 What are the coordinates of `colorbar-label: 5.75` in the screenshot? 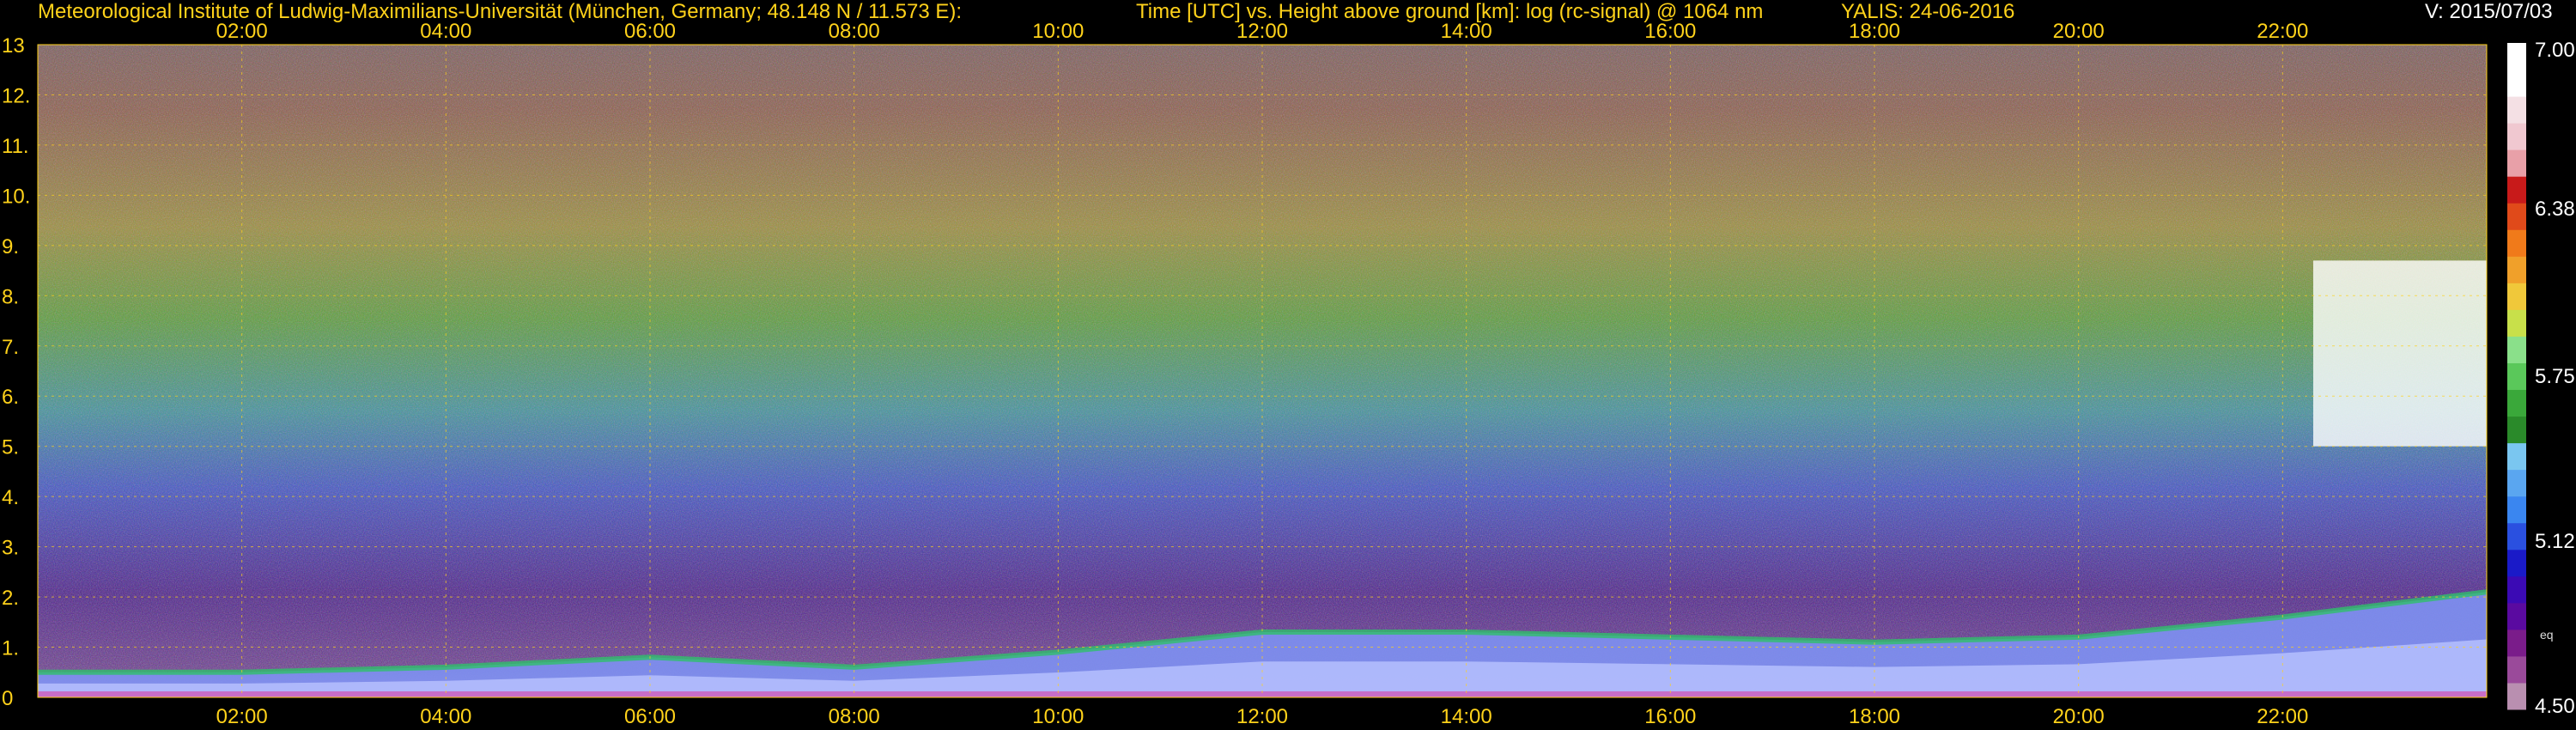 It's located at (2555, 376).